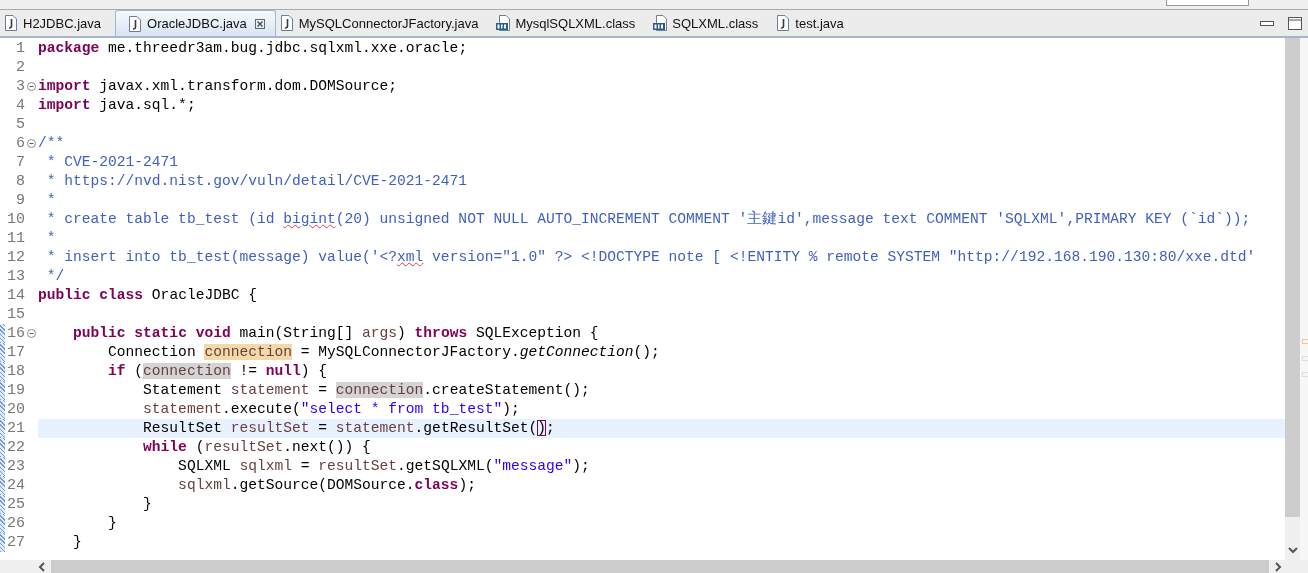 This screenshot has height=573, width=1308. I want to click on line-number: 14, so click(15, 295).